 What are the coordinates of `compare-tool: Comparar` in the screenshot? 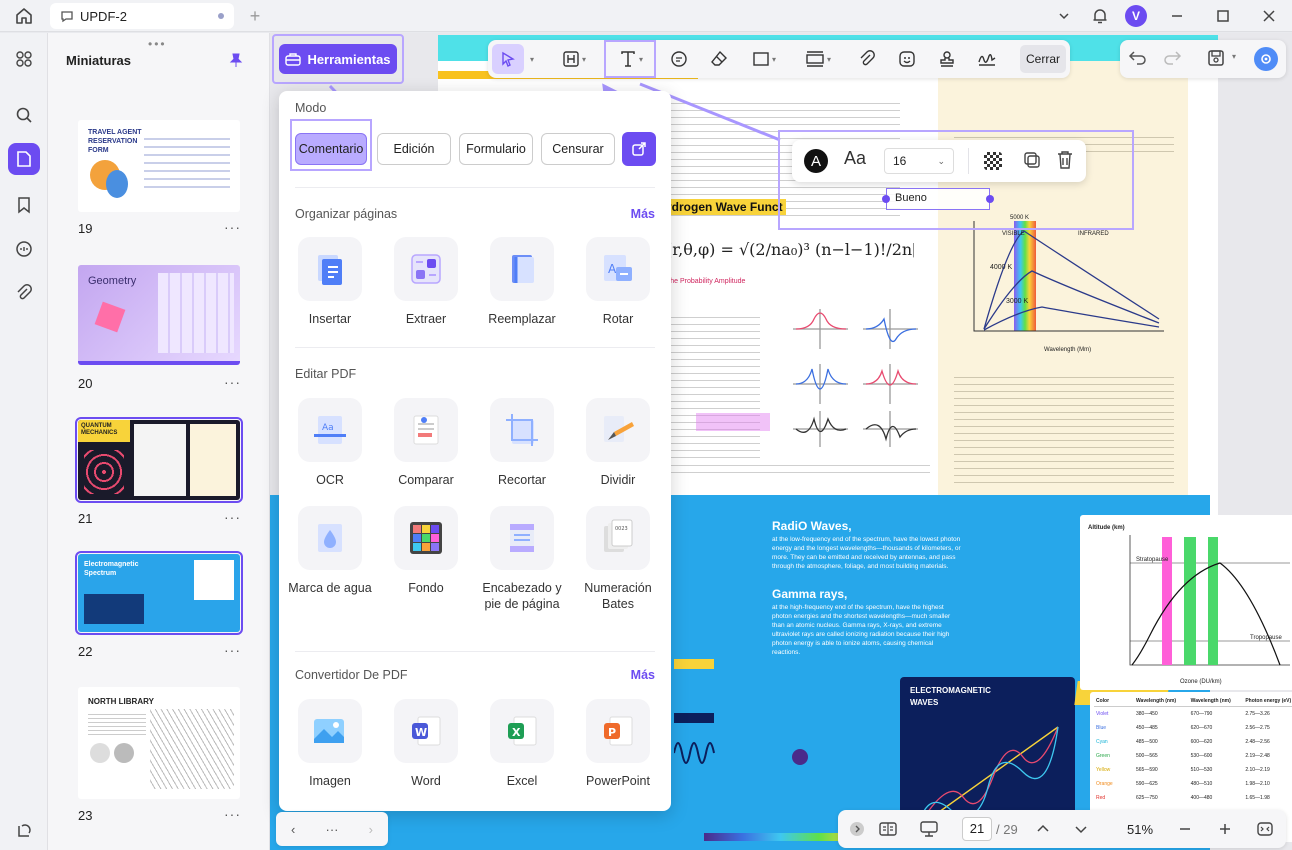 It's located at (426, 443).